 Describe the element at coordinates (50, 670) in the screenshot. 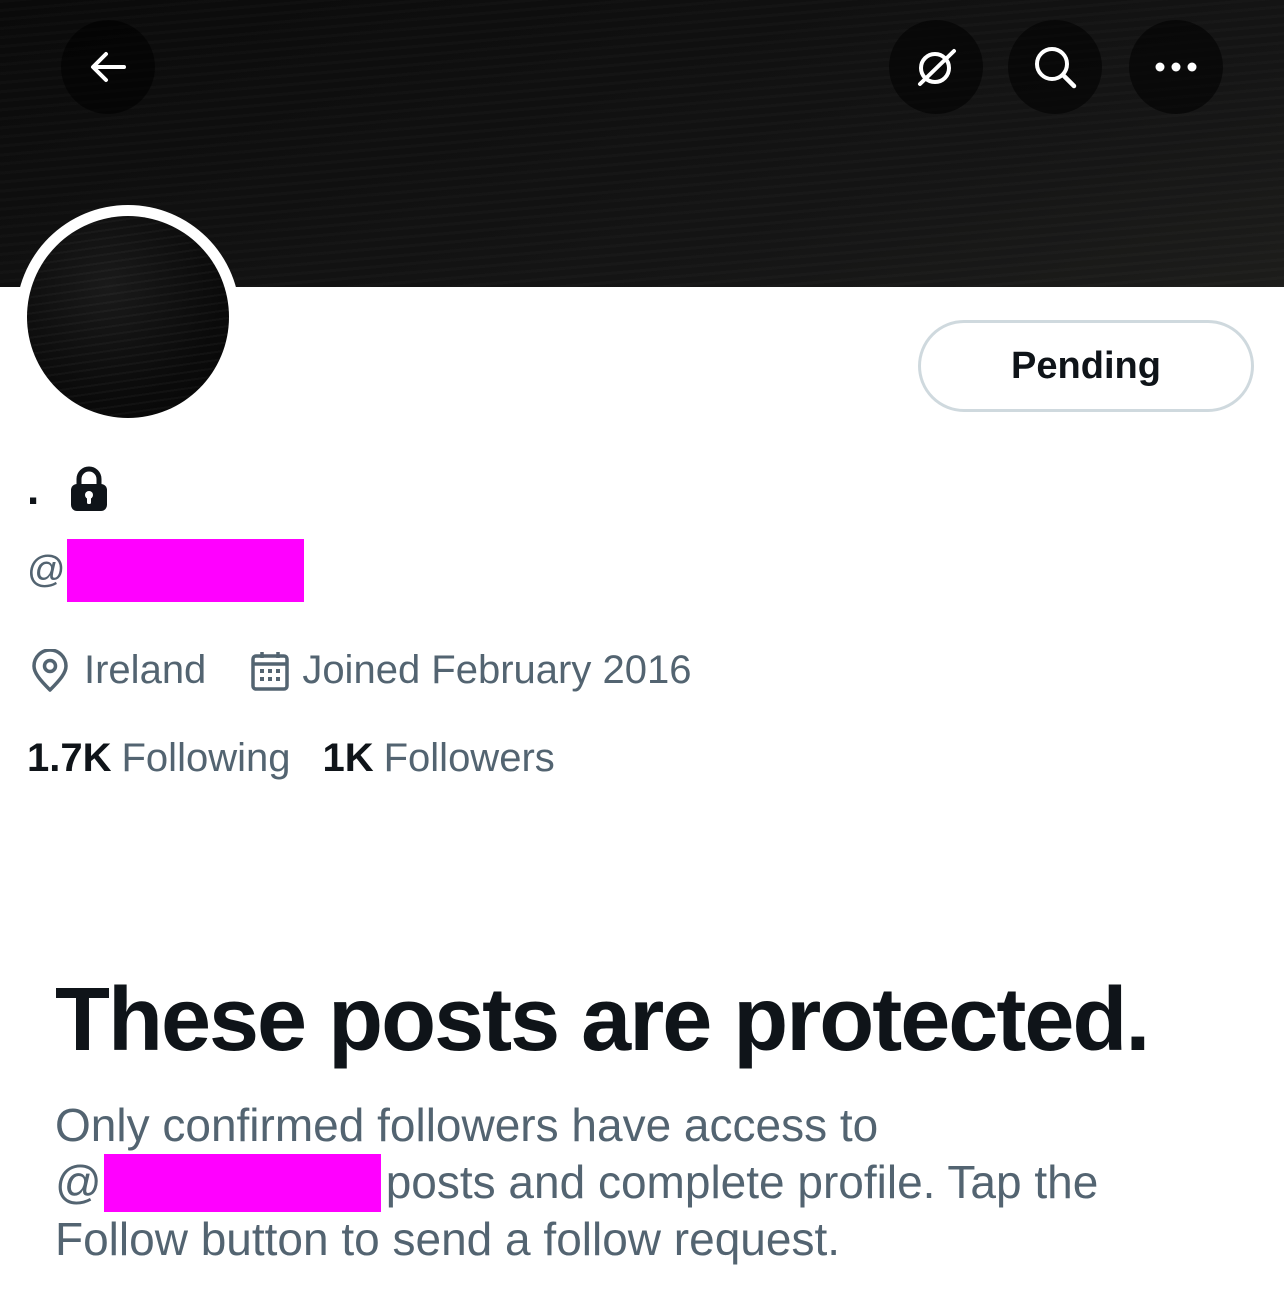

I see `location-pin-icon` at that location.